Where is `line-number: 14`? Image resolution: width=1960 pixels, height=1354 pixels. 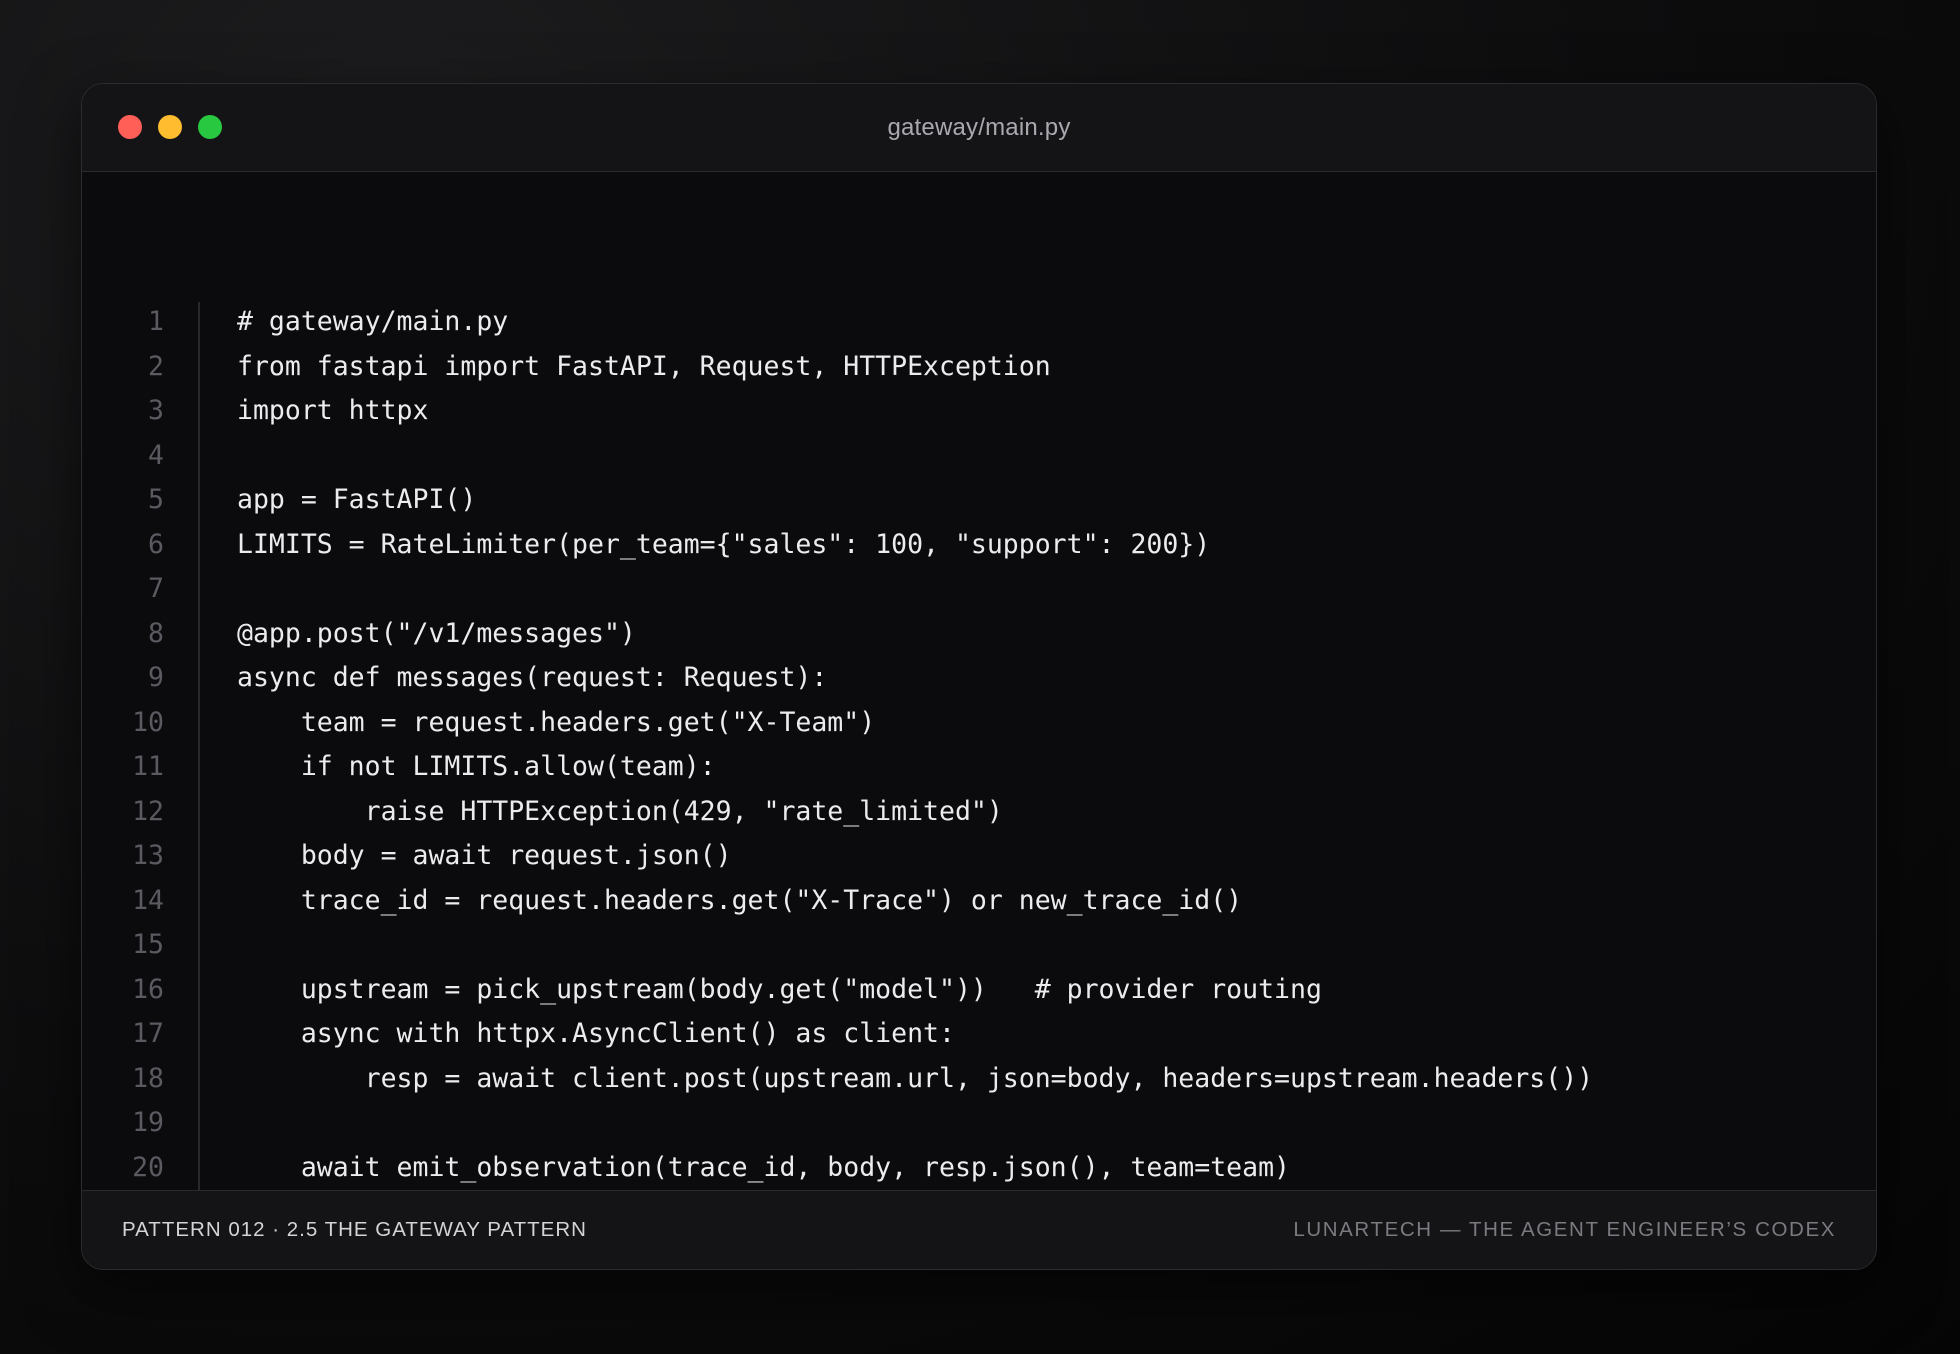
line-number: 14 is located at coordinates (148, 900).